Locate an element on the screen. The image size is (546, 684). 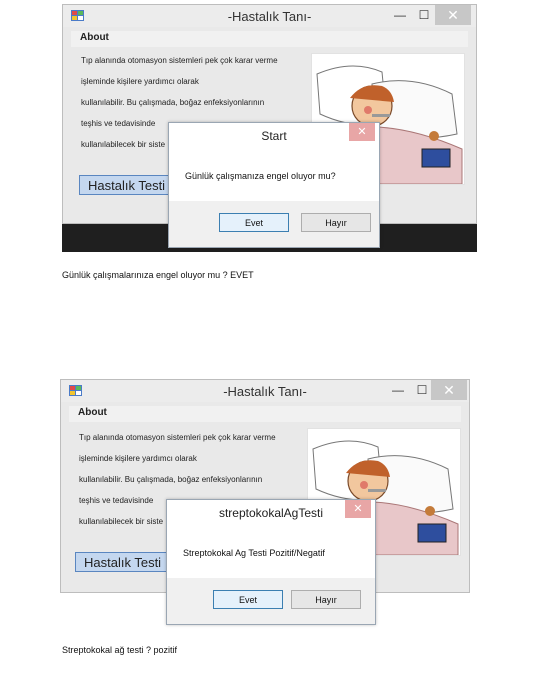
disease-test-button: Hastalık Testi is located at coordinates (127, 562).